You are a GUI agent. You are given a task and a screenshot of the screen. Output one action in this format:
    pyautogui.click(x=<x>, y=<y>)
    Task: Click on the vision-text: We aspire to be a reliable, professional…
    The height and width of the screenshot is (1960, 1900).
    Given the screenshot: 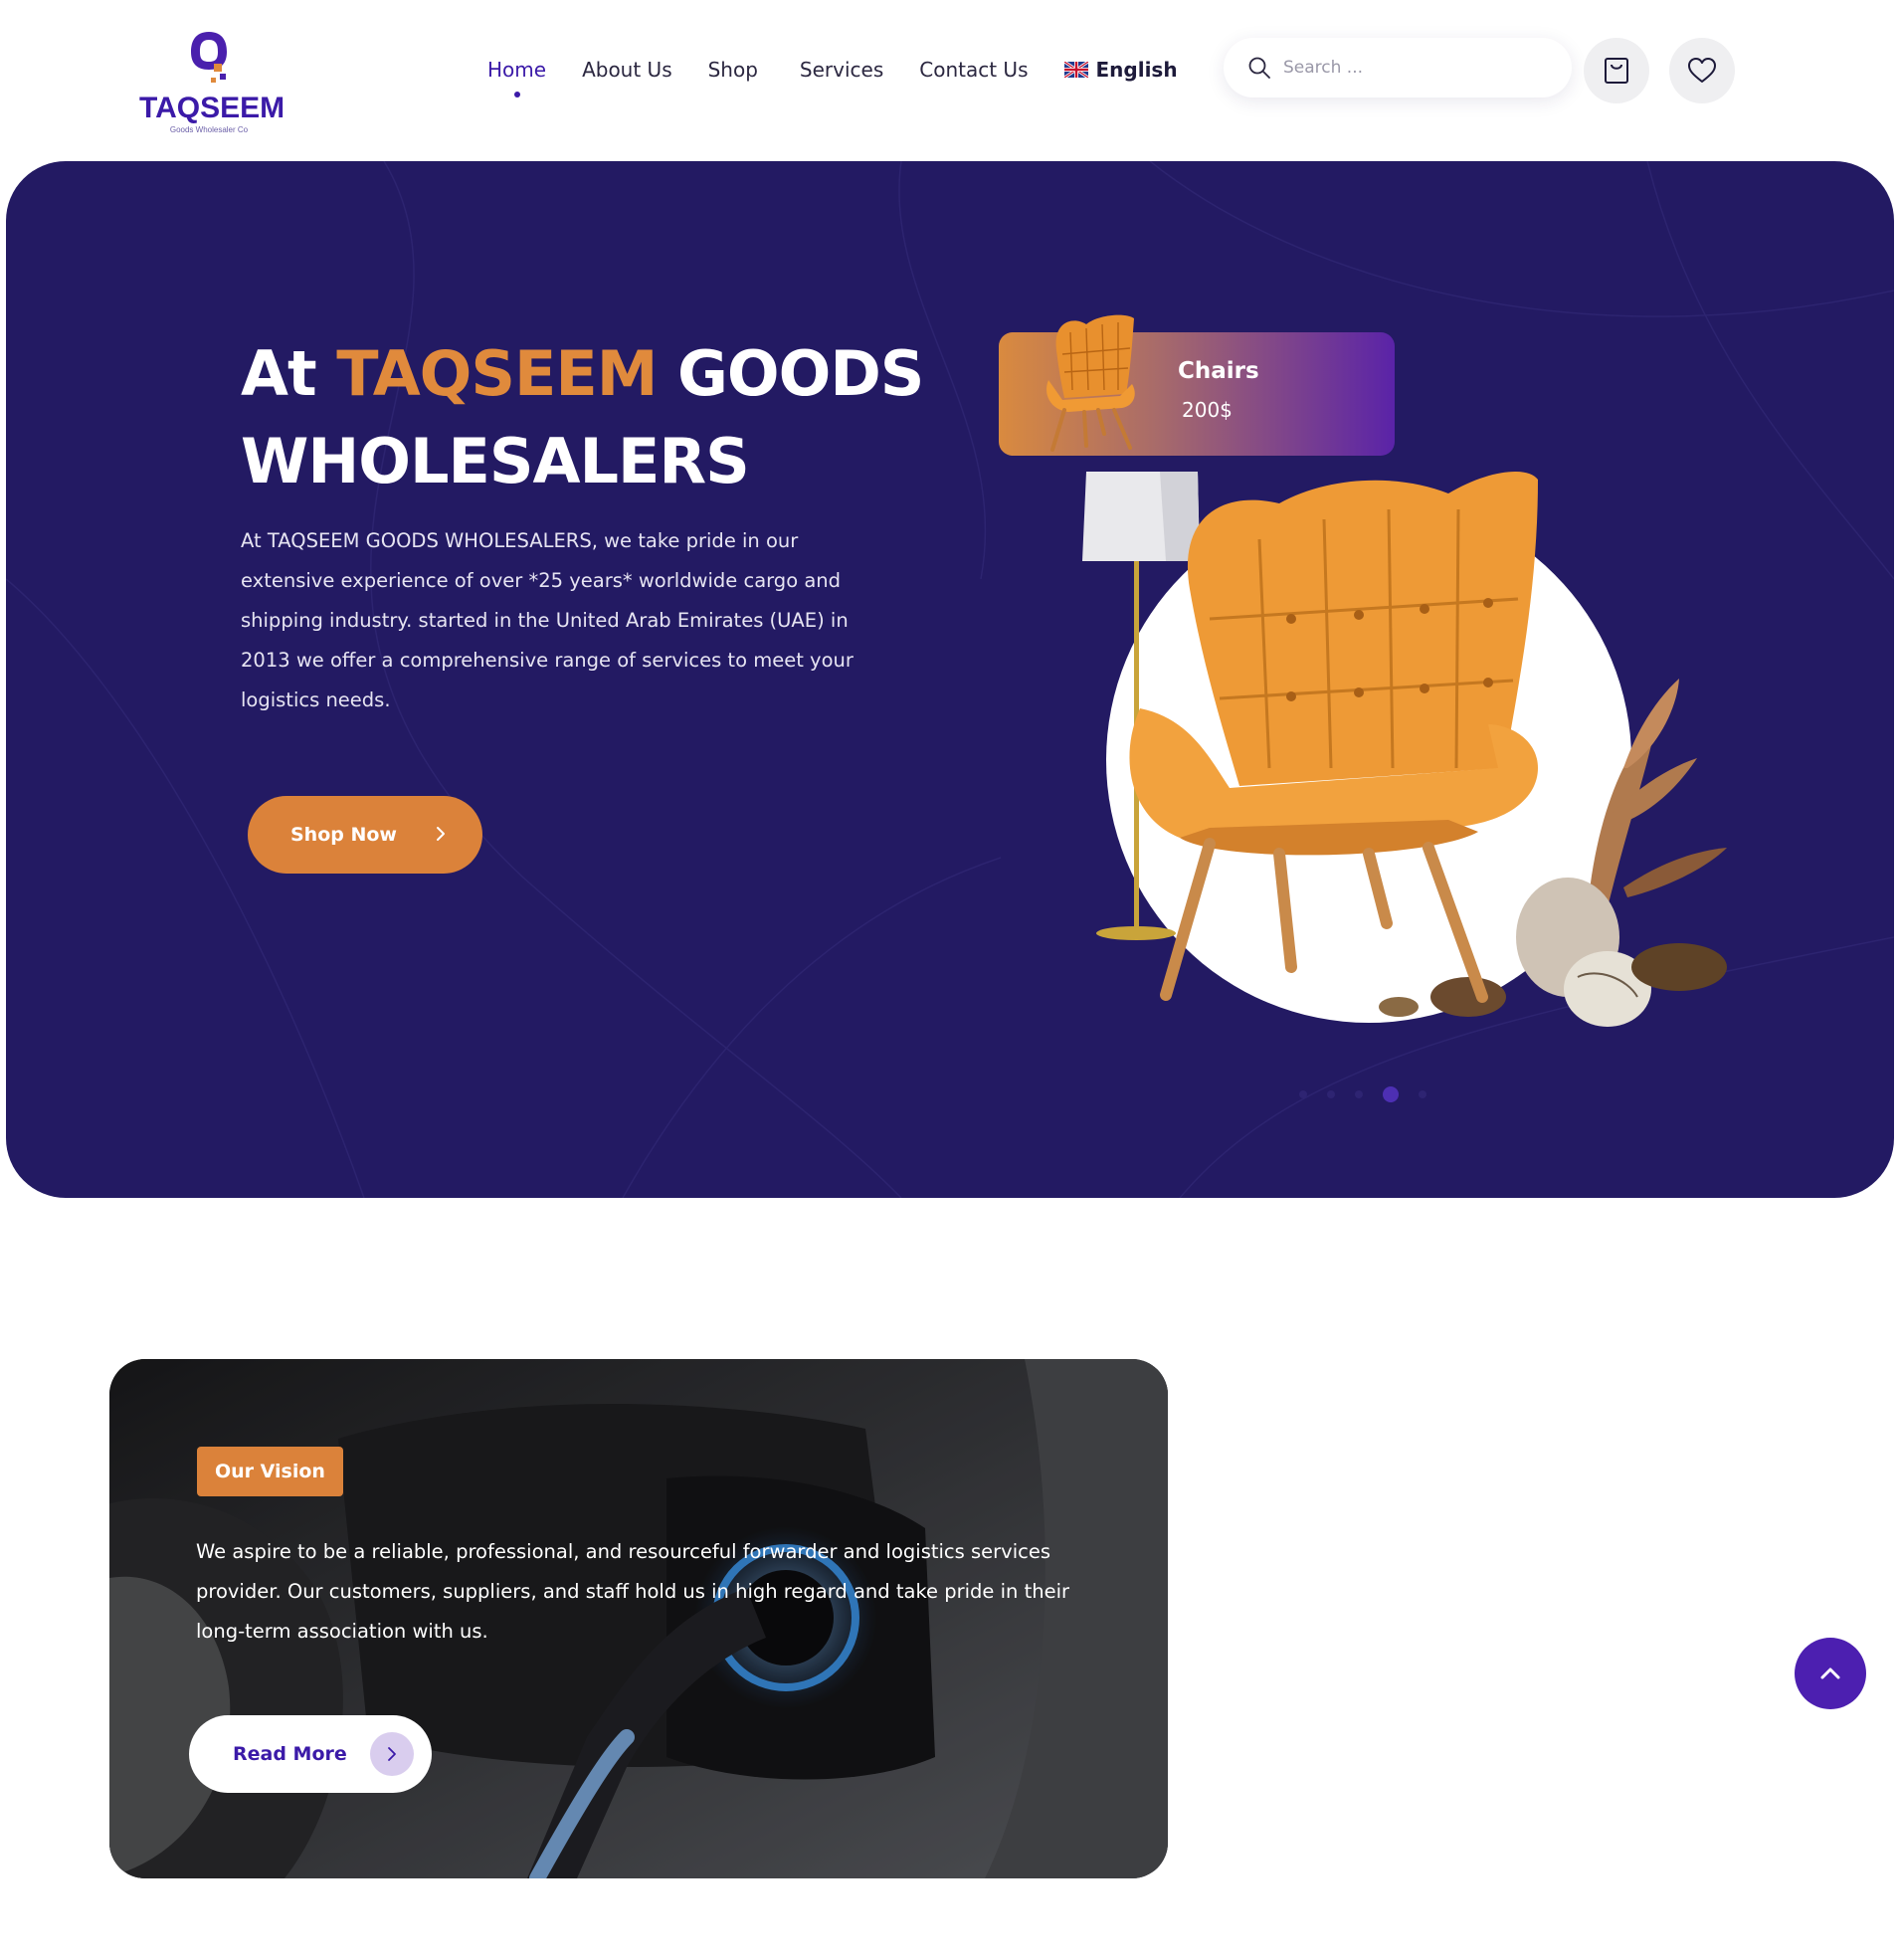 What is the action you would take?
    pyautogui.click(x=633, y=1591)
    